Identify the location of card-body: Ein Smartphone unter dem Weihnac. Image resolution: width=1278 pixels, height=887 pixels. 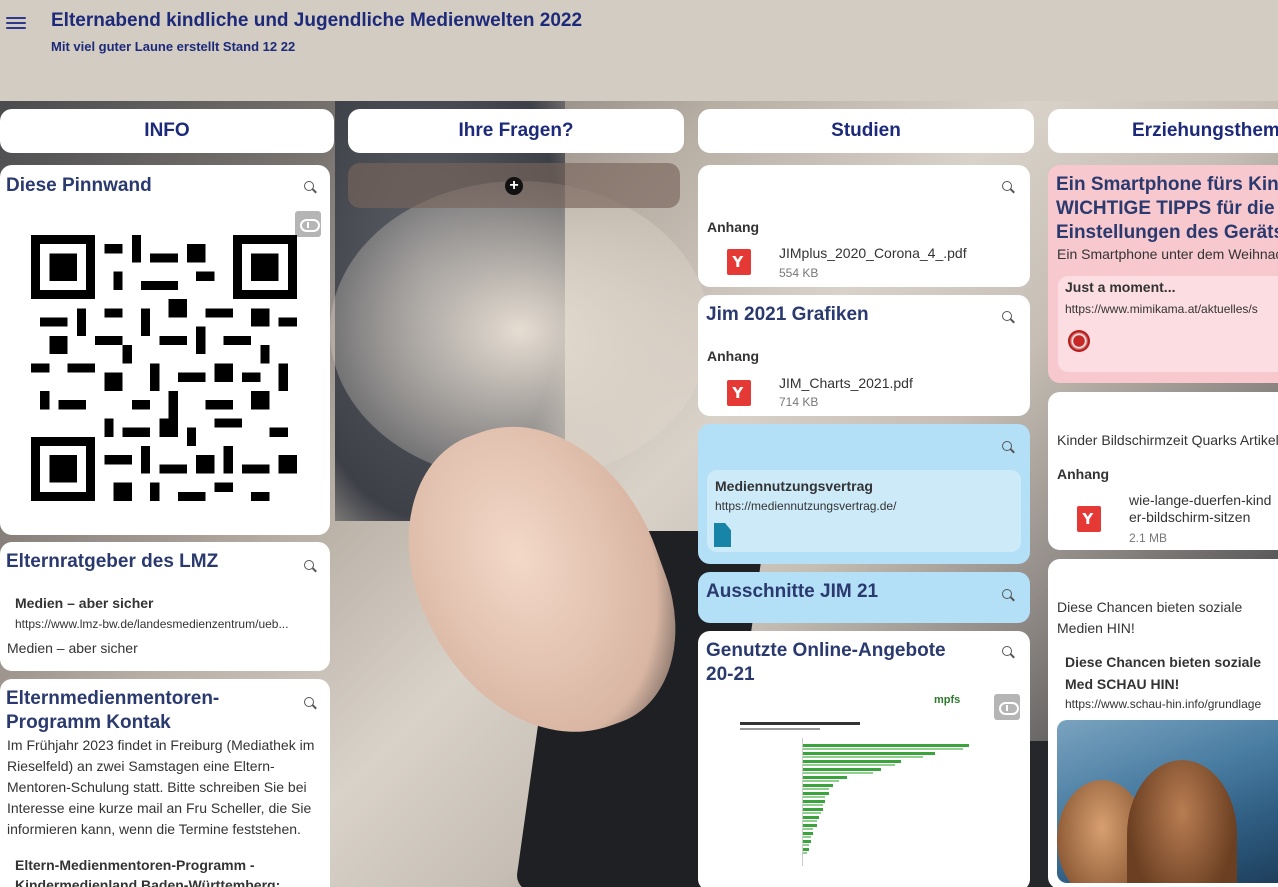
(1167, 254).